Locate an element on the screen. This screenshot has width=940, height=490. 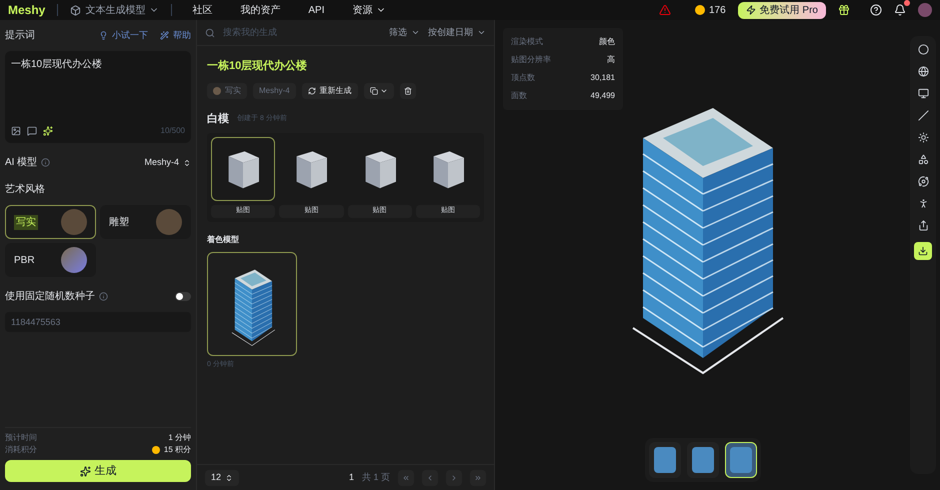
image-icon is located at coordinates (16, 131).